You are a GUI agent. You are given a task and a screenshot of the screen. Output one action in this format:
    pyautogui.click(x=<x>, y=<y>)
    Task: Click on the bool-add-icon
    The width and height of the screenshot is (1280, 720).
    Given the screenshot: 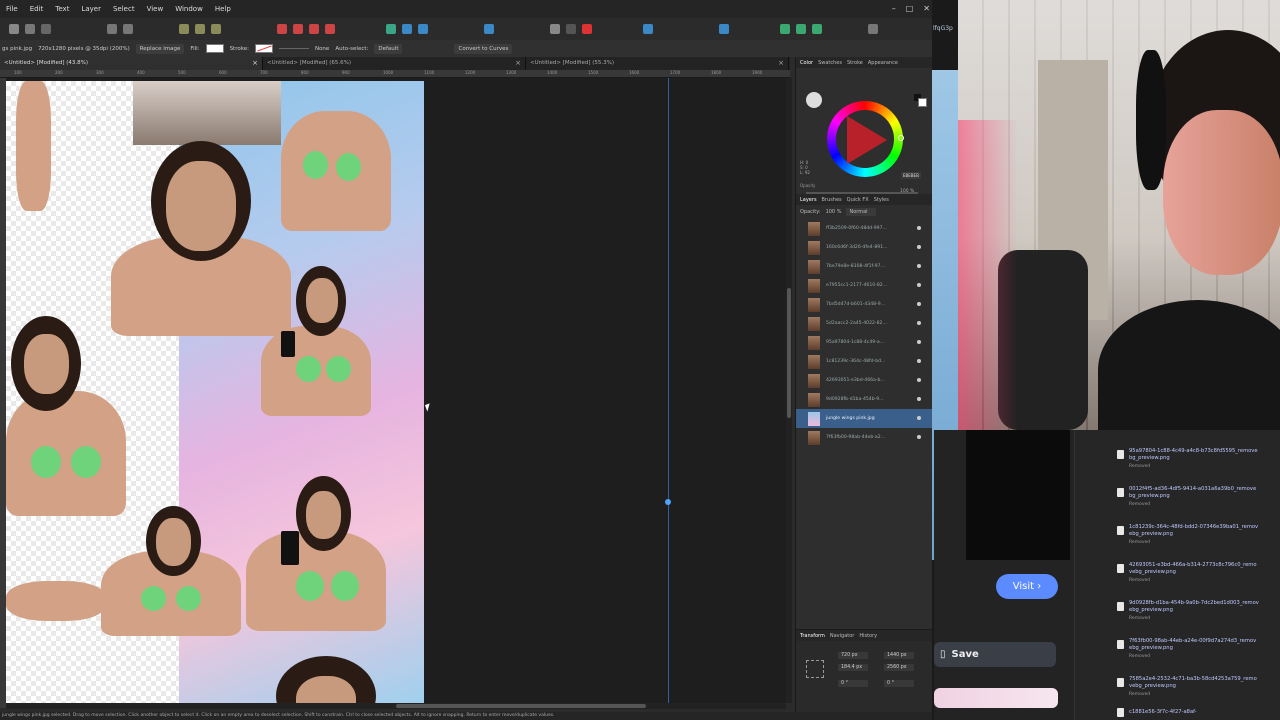 What is the action you would take?
    pyautogui.click(x=282, y=29)
    